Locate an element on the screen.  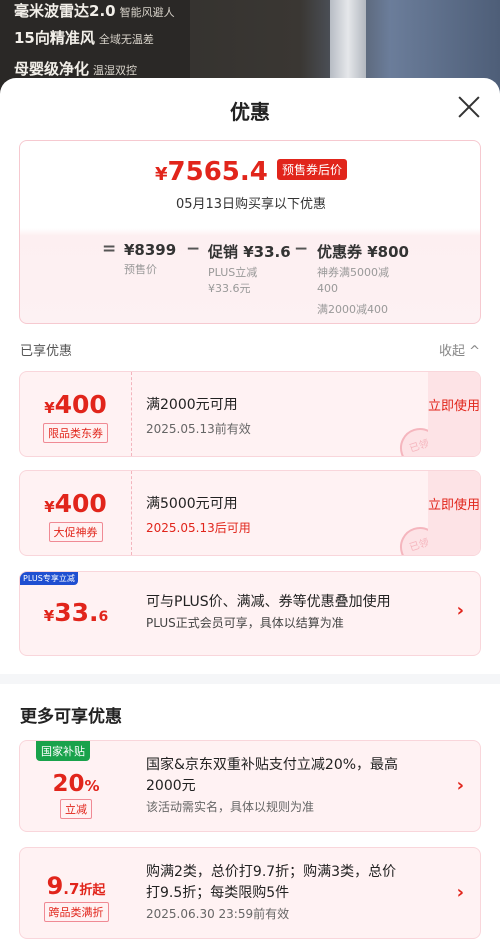
coupon-desc: 神券满5000减 400 满2000减400 is located at coordinates (353, 291).